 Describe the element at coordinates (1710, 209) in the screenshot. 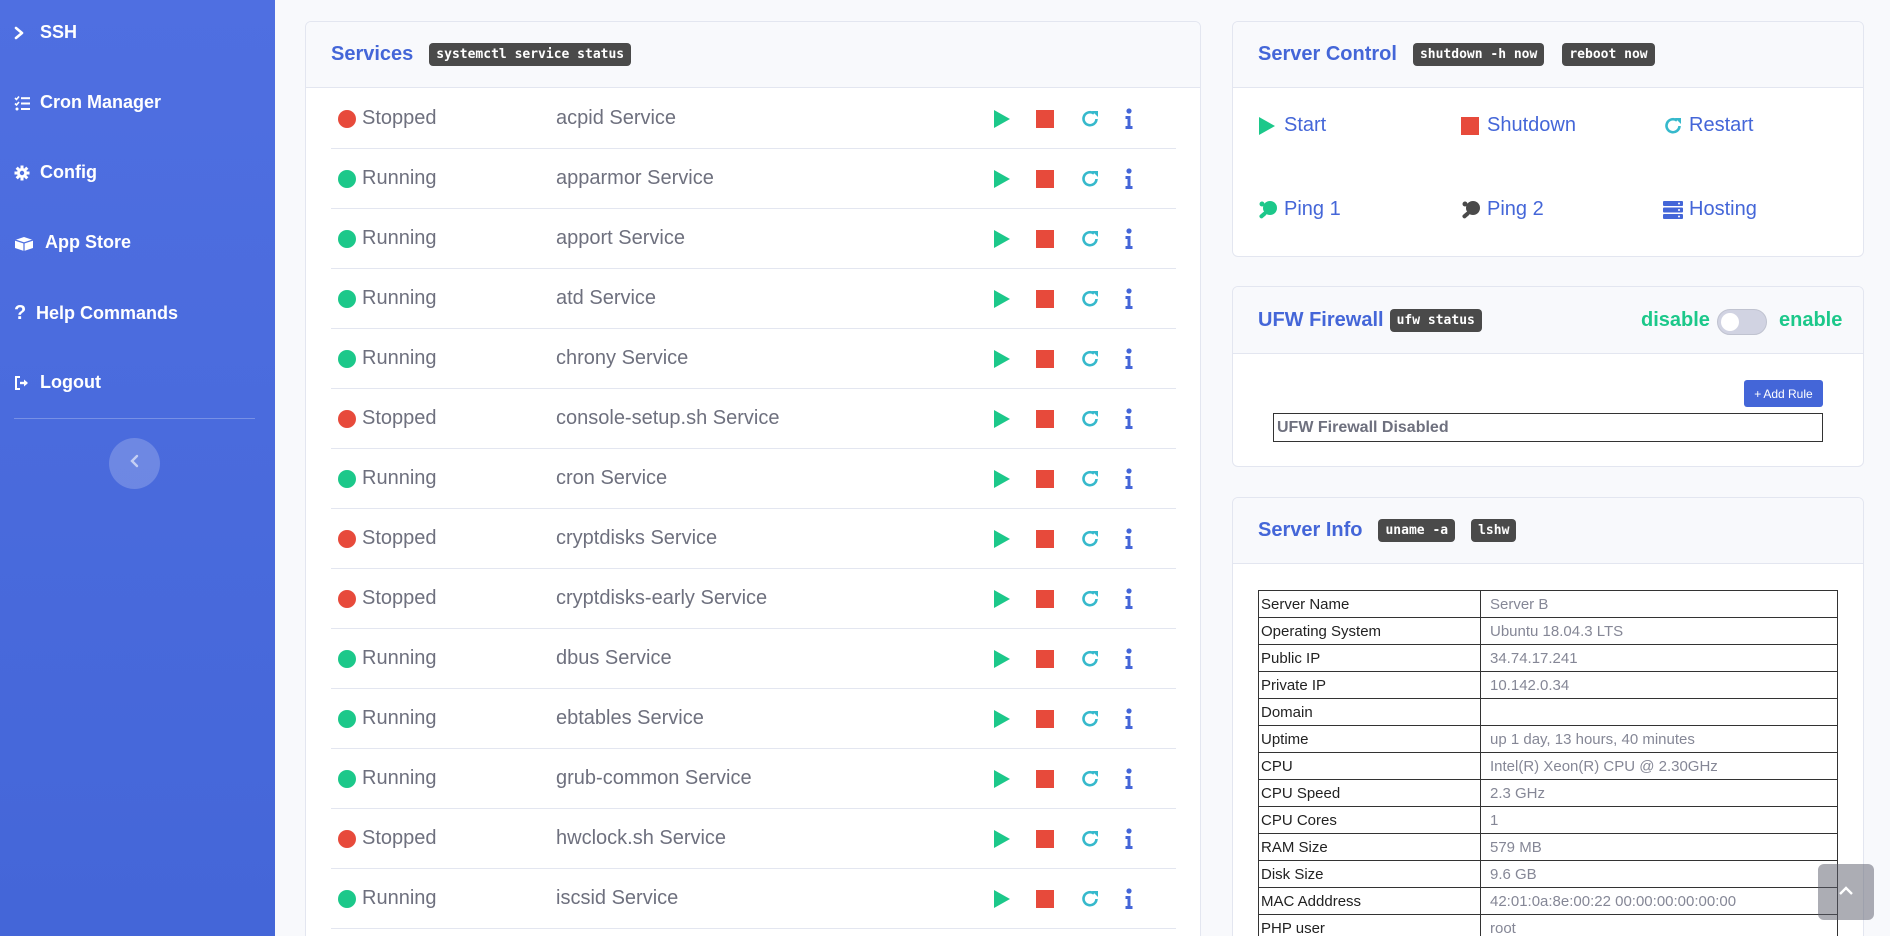

I see `hosting-button: Hosting` at that location.